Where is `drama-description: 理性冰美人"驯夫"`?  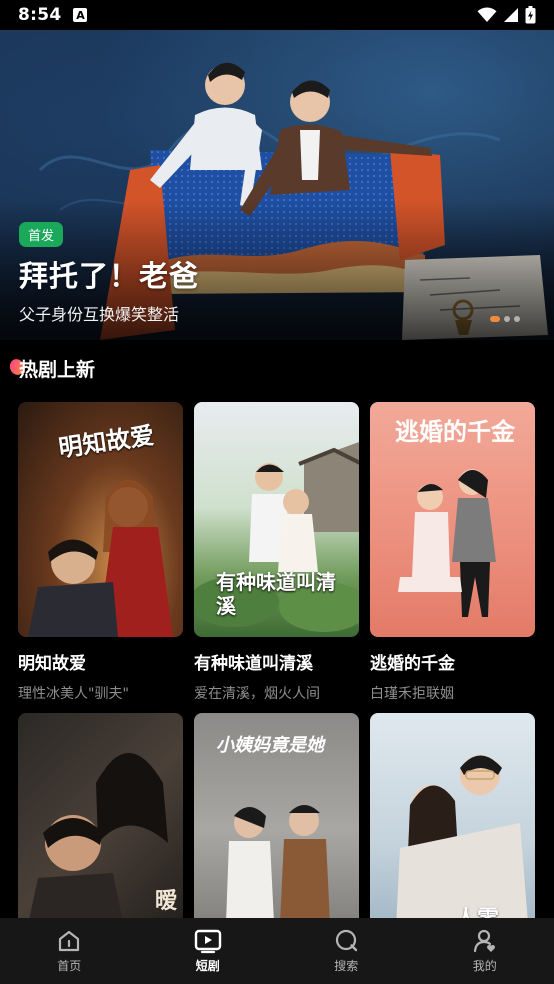
drama-description: 理性冰美人"驯夫" is located at coordinates (73, 694).